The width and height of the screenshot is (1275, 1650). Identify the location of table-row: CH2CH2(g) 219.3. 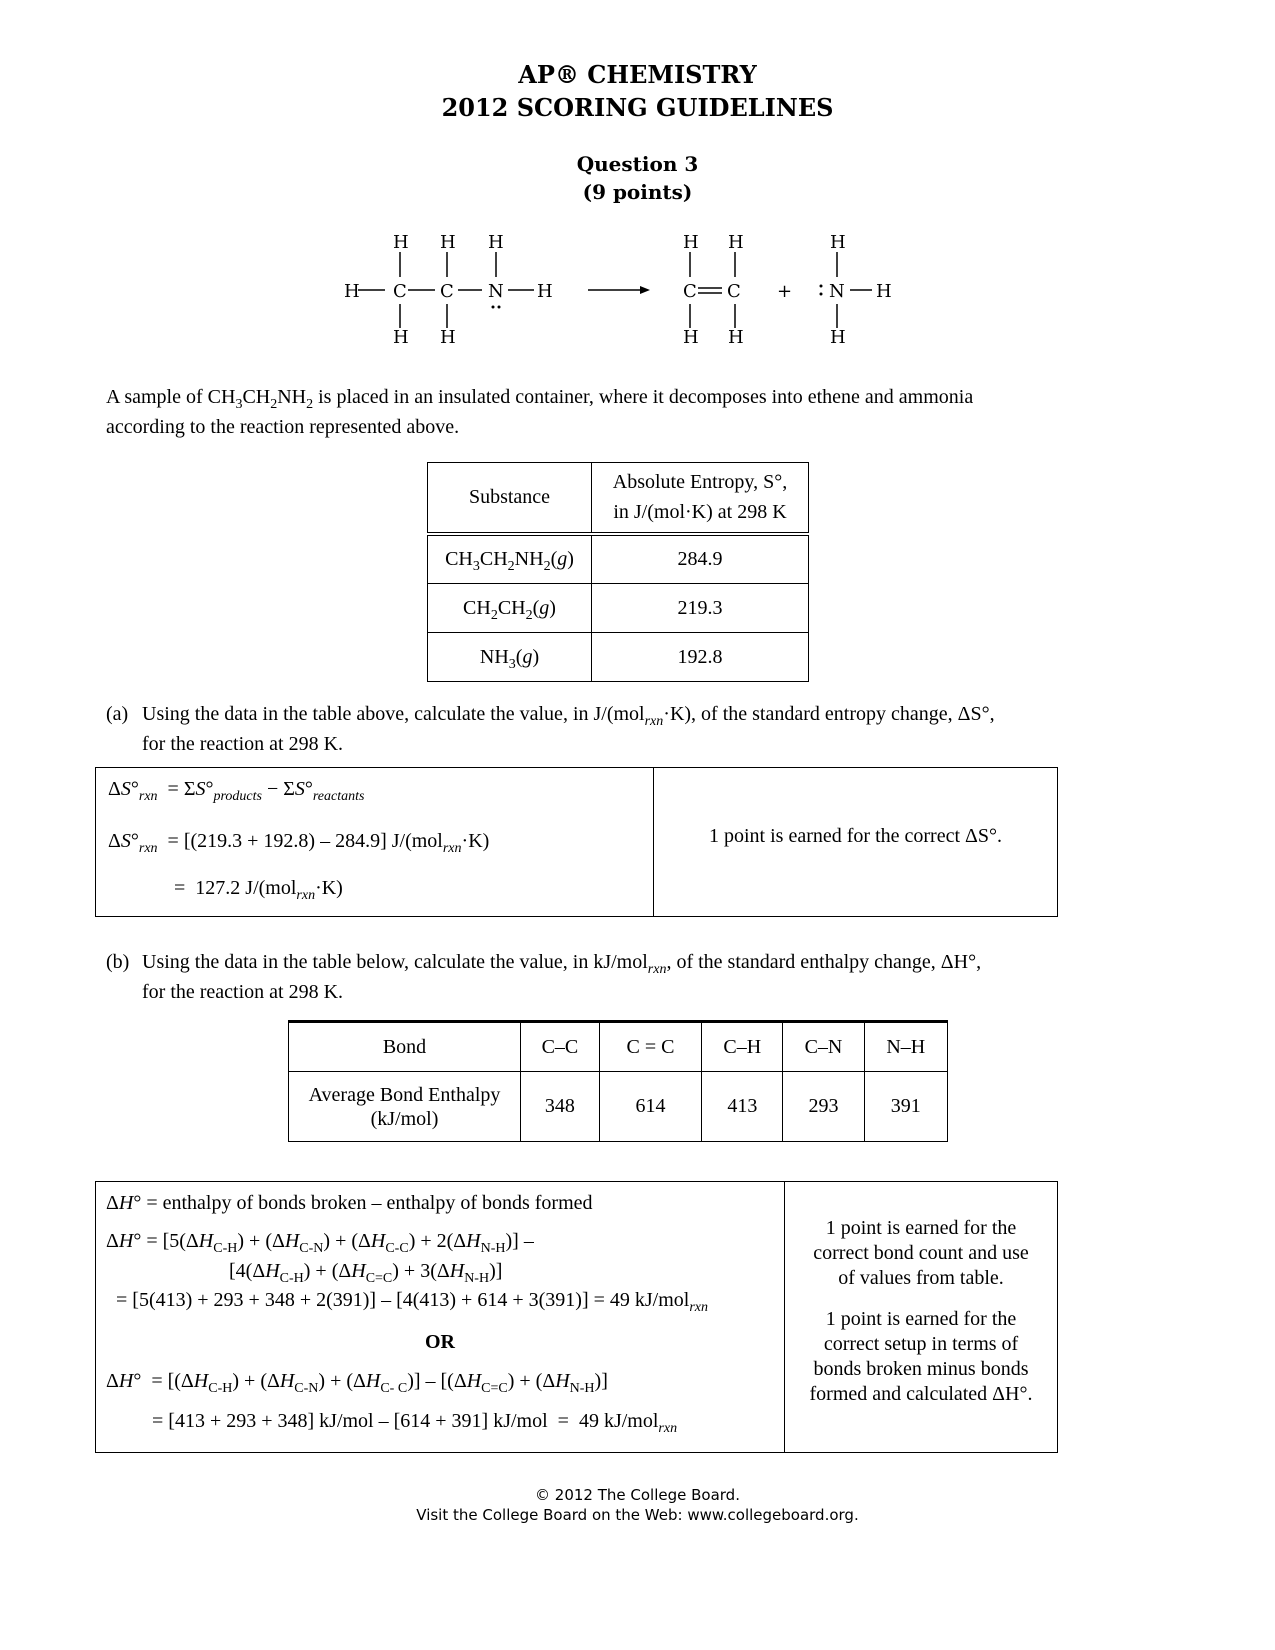
(618, 608).